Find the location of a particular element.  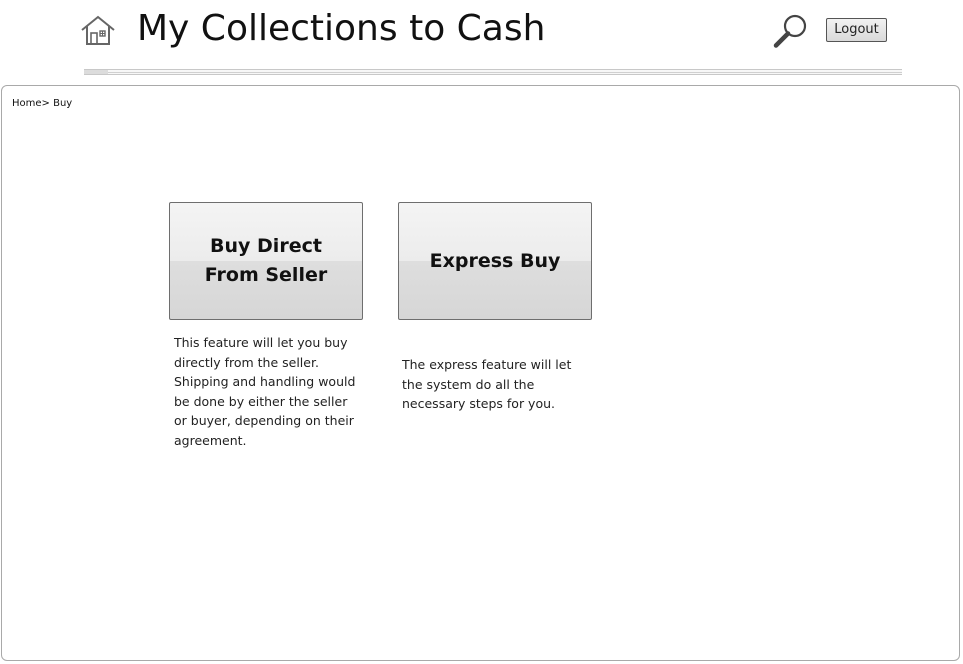

nav-bar is located at coordinates (493, 72).